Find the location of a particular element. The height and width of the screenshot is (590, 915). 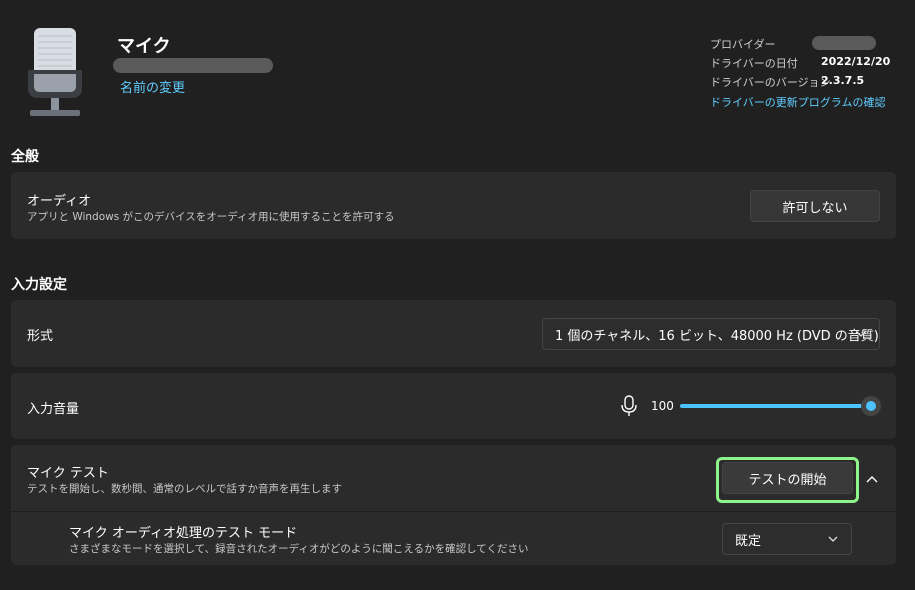

highlight-box is located at coordinates (787, 480).